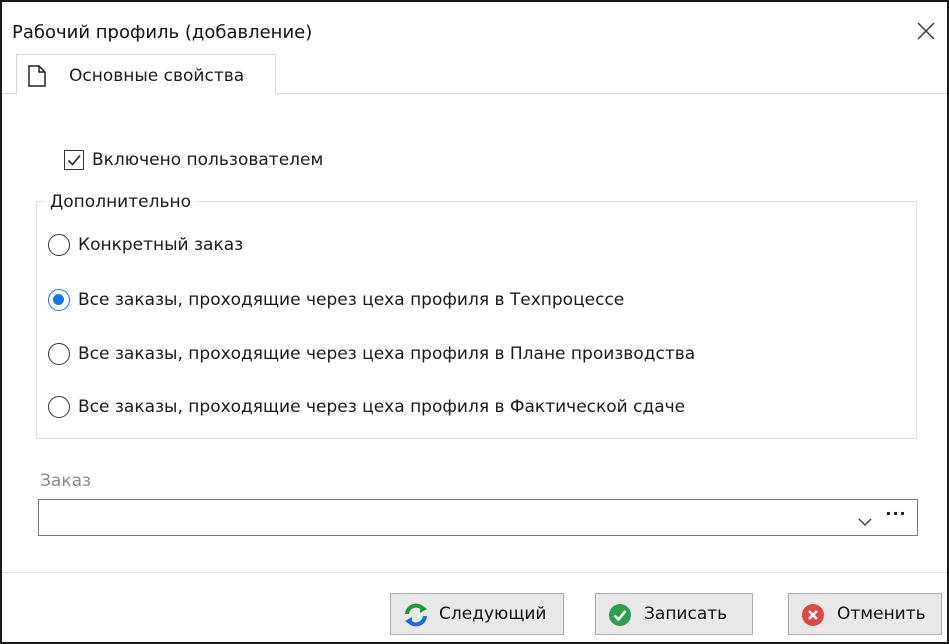 The height and width of the screenshot is (644, 949). What do you see at coordinates (208, 160) in the screenshot?
I see `enabled-checkbox-label: Включено пользователем` at bounding box center [208, 160].